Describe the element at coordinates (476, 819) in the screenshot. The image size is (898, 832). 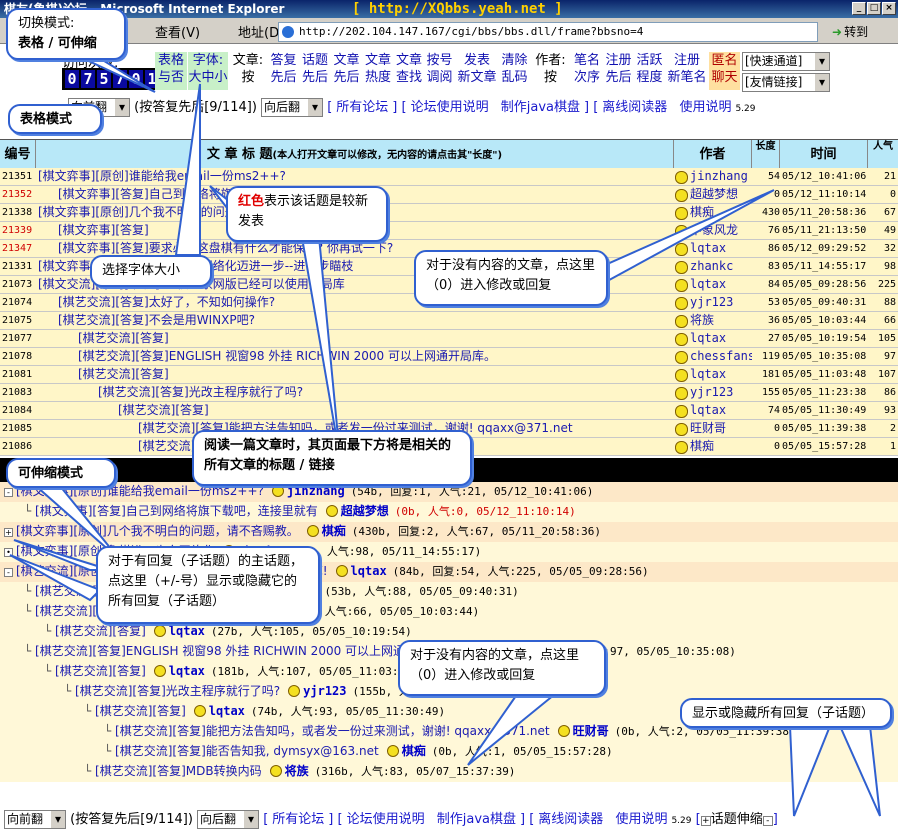
I see `link-java-board-bottom: 制作java棋盘` at that location.